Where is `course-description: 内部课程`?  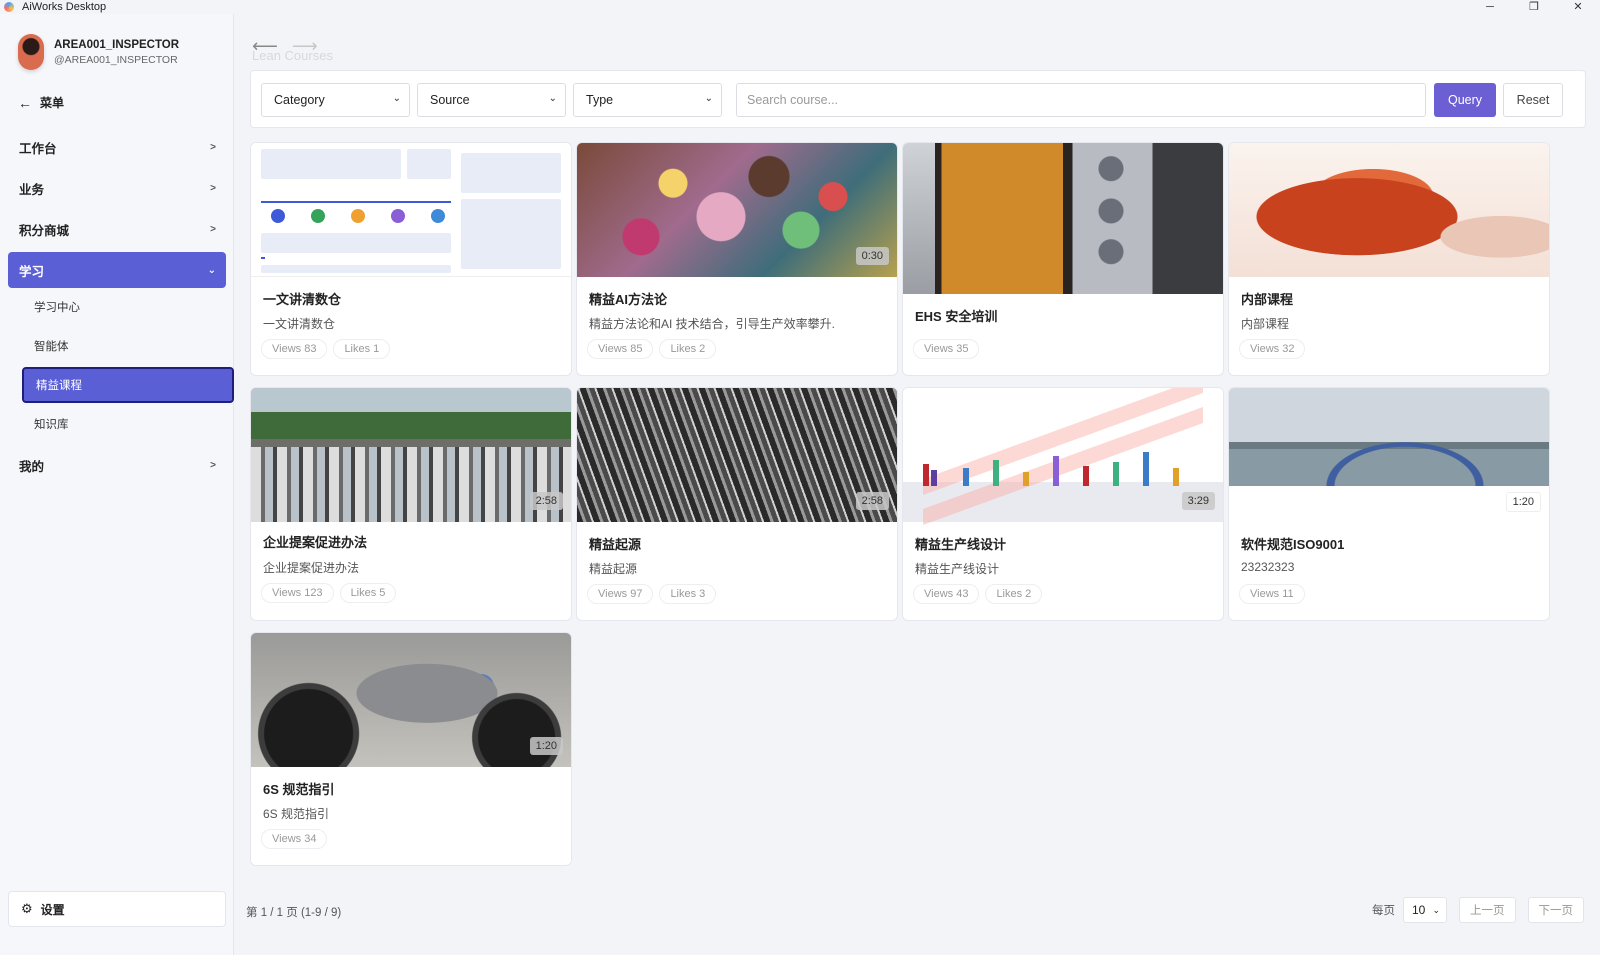 course-description: 内部课程 is located at coordinates (1265, 324).